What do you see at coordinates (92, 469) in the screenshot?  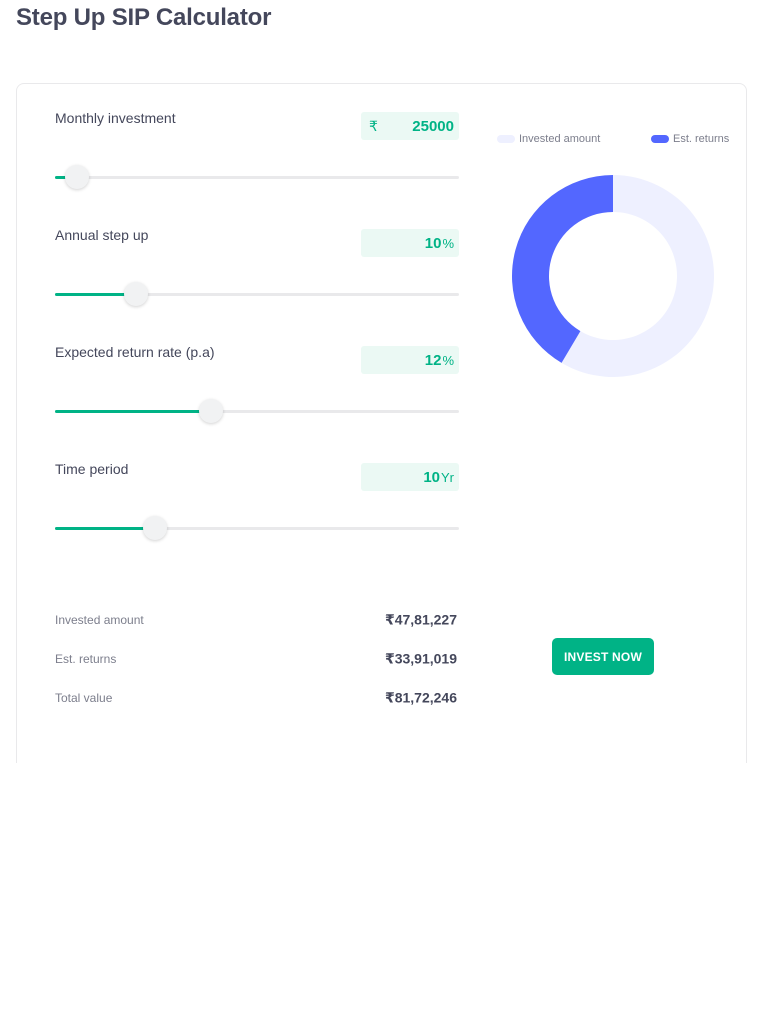 I see `time-period-label: Time period` at bounding box center [92, 469].